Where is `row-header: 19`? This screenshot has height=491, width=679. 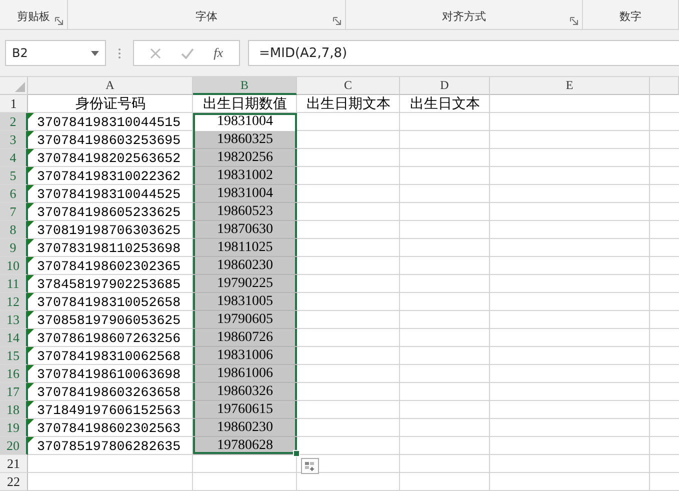 row-header: 19 is located at coordinates (14, 428).